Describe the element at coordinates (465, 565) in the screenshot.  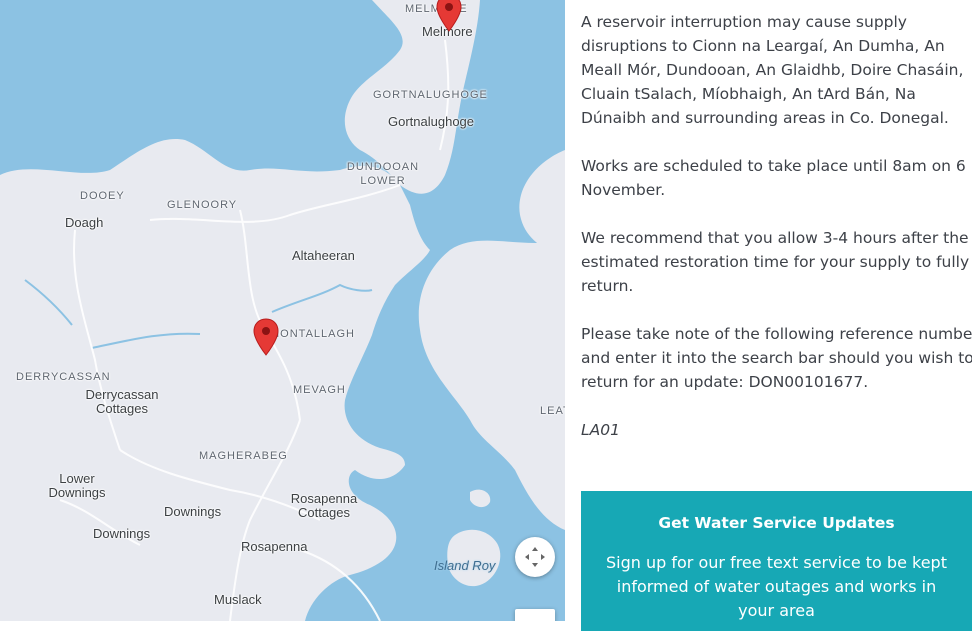
I see `place-label: Island Roy` at that location.